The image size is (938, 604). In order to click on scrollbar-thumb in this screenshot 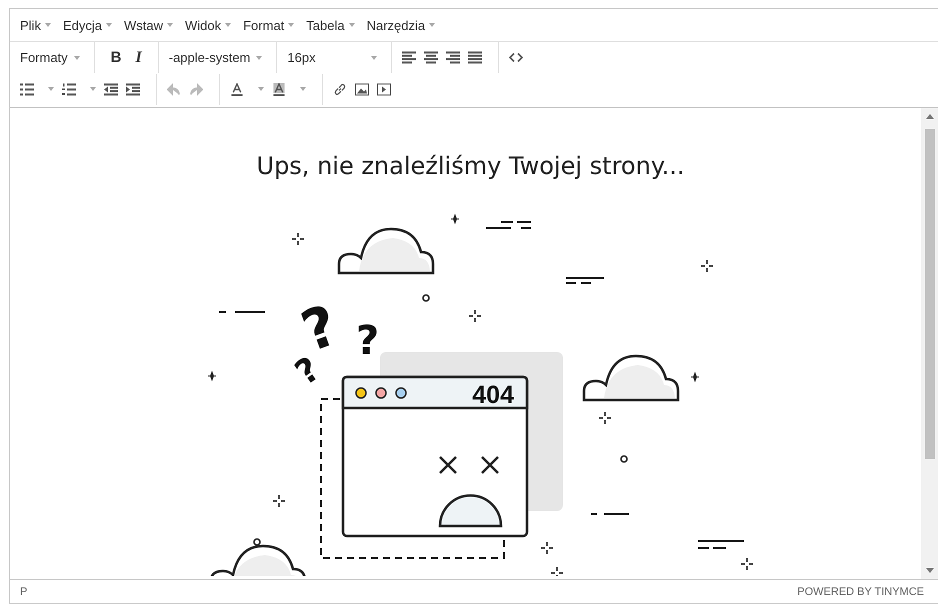, I will do `click(929, 294)`.